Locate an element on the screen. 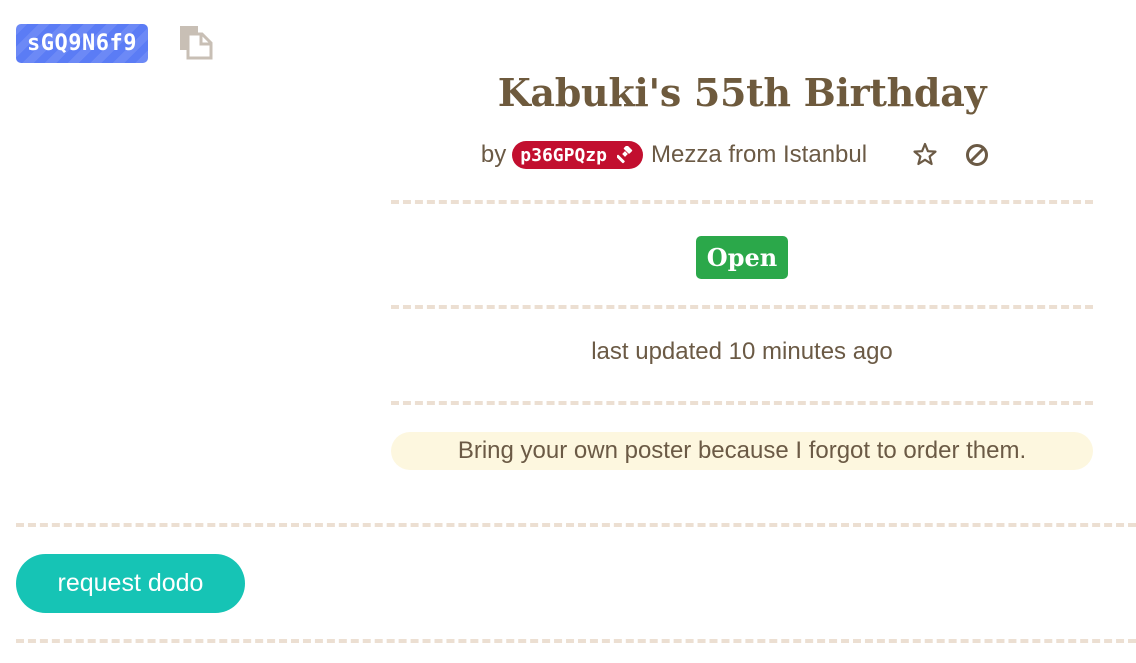 The width and height of the screenshot is (1136, 663). gavel-icon is located at coordinates (624, 155).